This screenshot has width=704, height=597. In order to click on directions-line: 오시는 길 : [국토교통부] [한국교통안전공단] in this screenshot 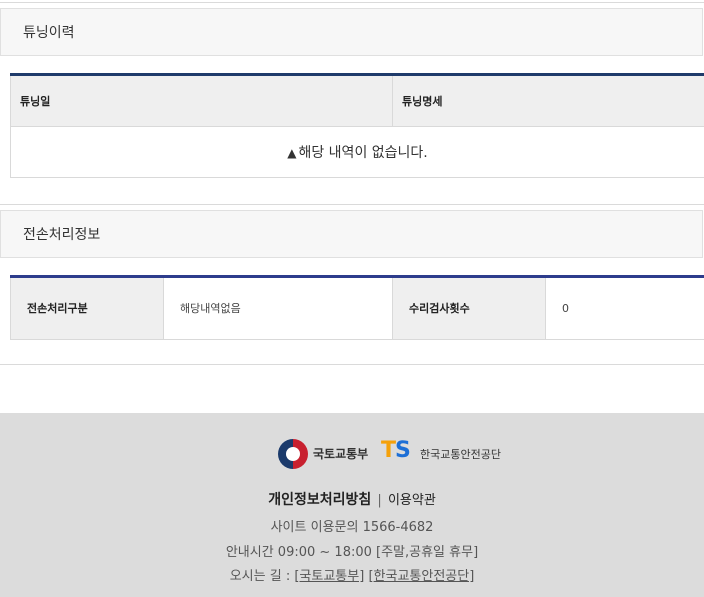, I will do `click(352, 574)`.